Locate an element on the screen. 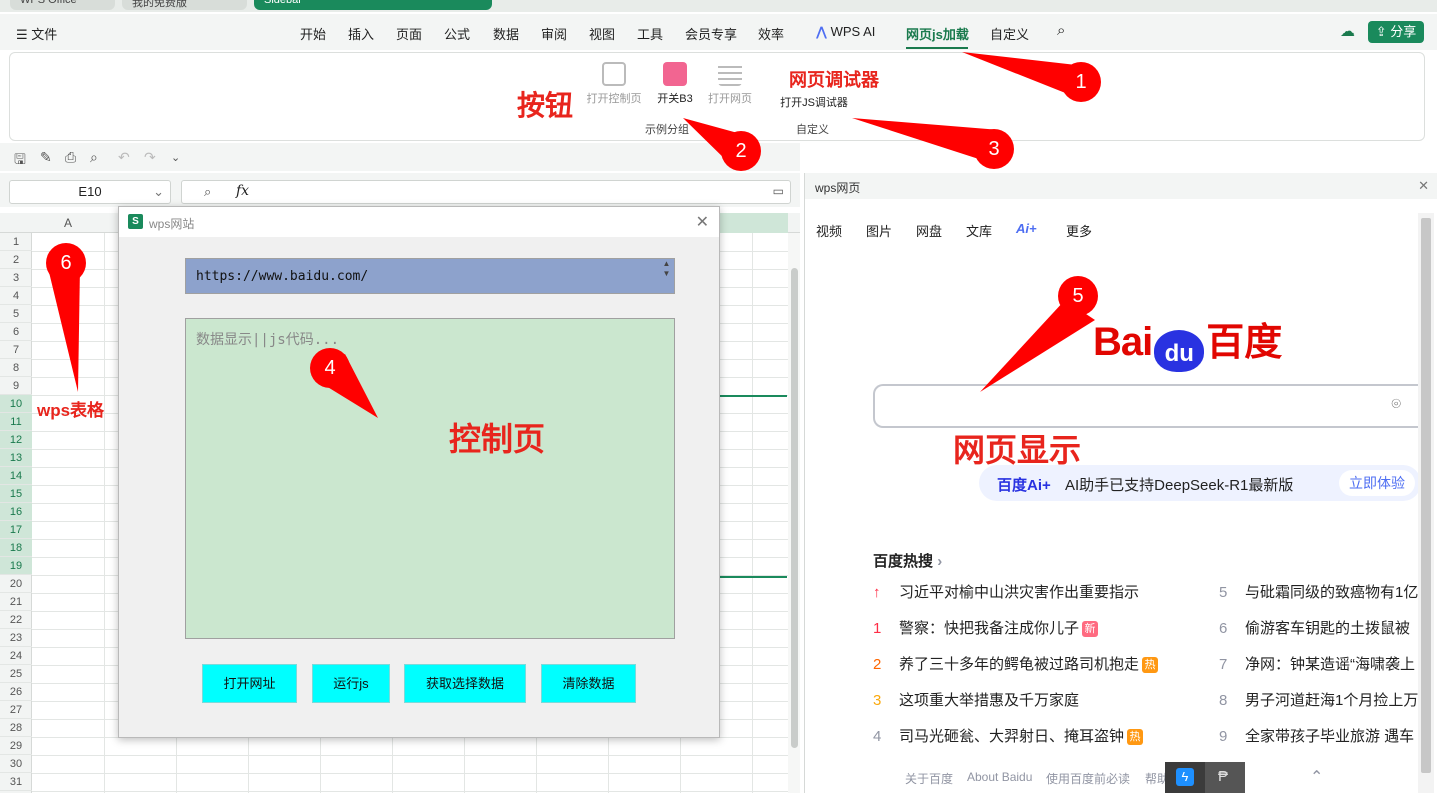  marker-6: 6 is located at coordinates (66, 263).